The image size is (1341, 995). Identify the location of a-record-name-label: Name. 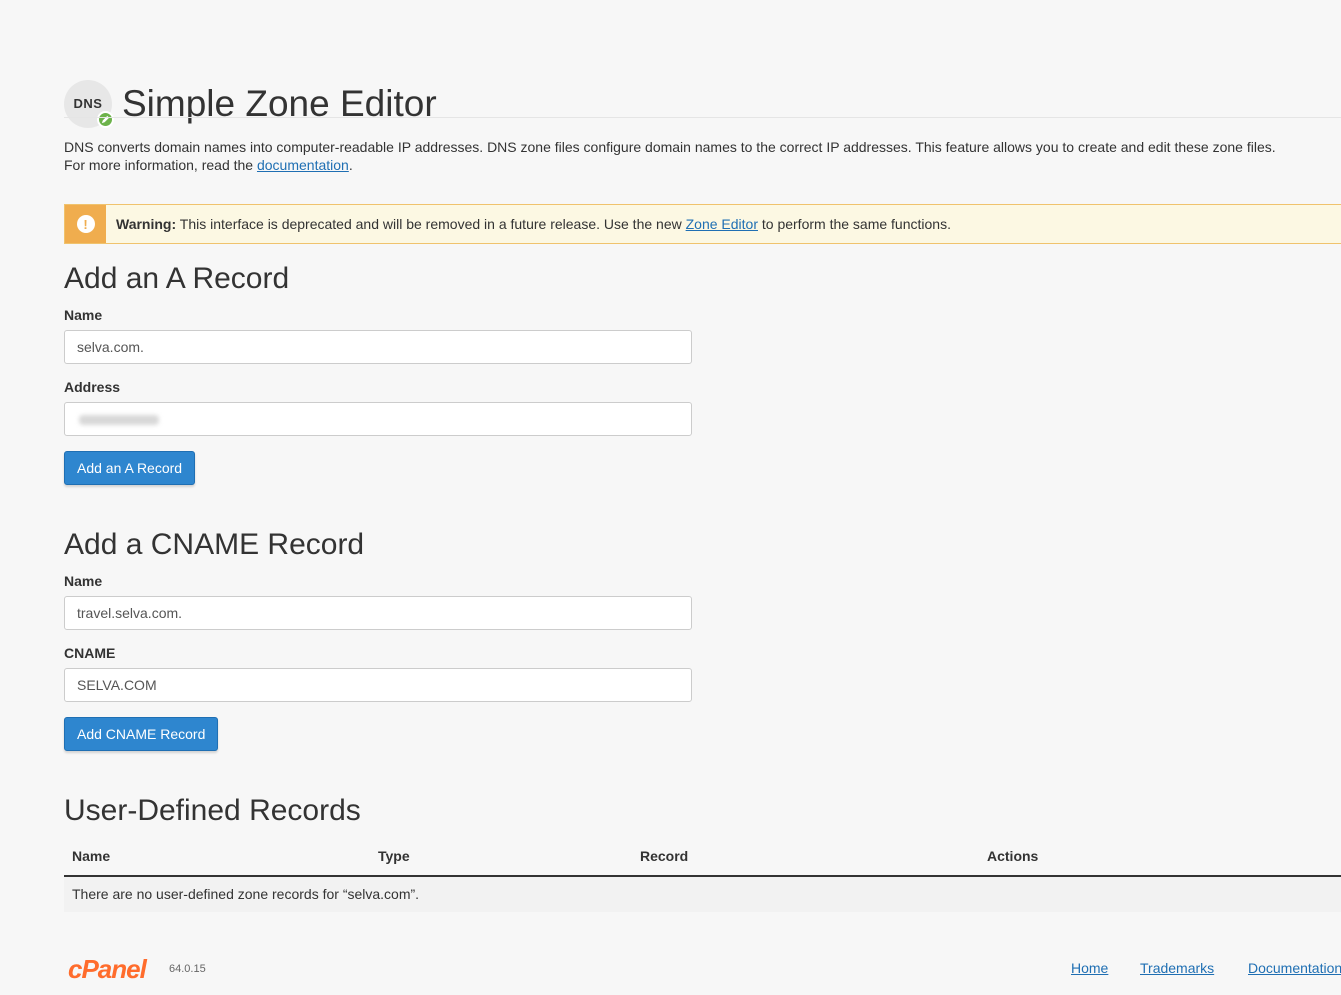
(83, 315).